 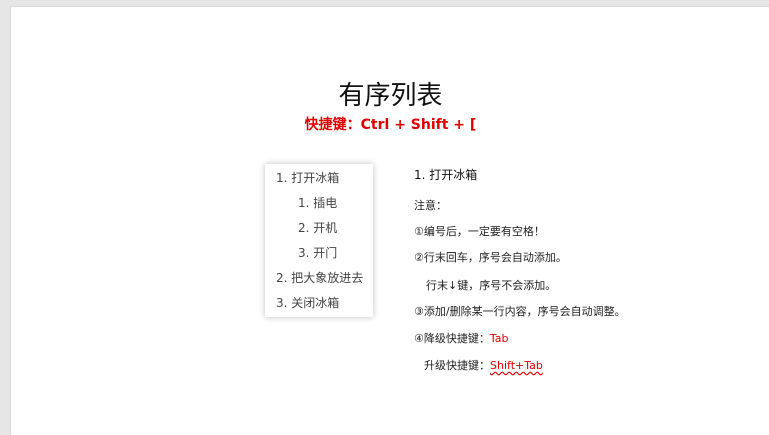 I want to click on note-line-text: ④降级快捷键：, so click(x=452, y=338).